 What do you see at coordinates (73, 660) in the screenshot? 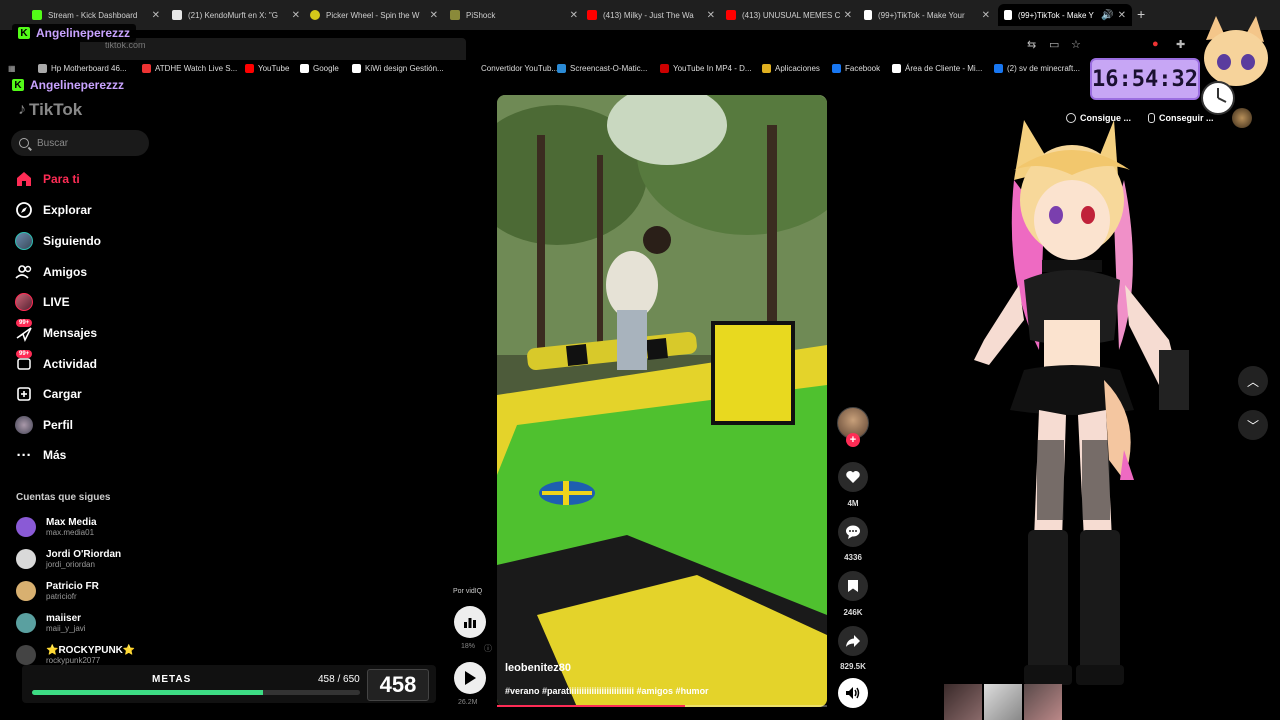
I see `account-handle: rockypunk2077` at bounding box center [73, 660].